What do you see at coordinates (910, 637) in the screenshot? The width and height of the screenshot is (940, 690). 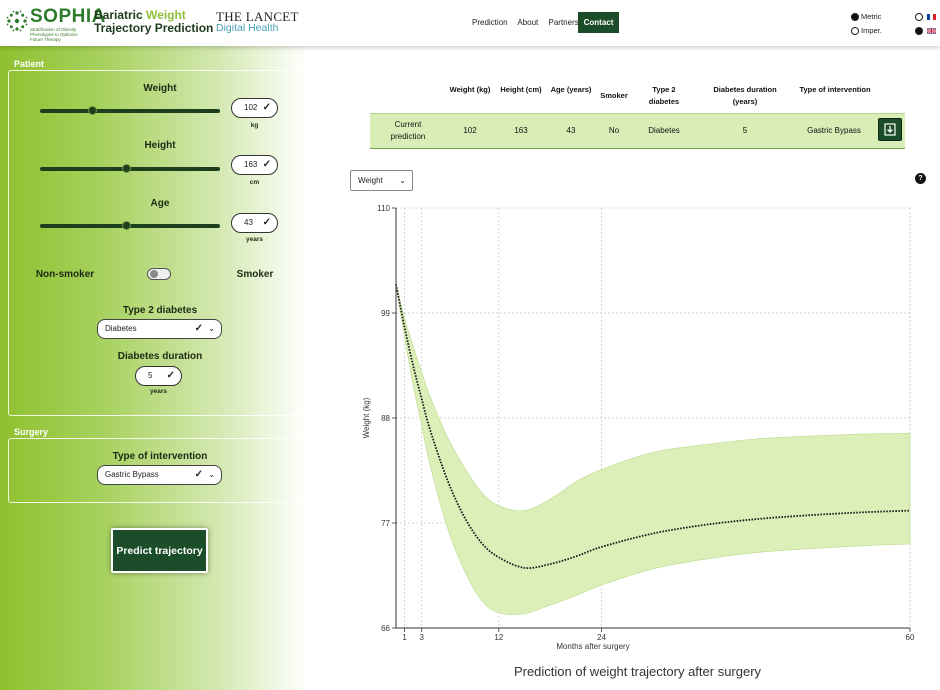 I see `x-tick-label: 60` at bounding box center [910, 637].